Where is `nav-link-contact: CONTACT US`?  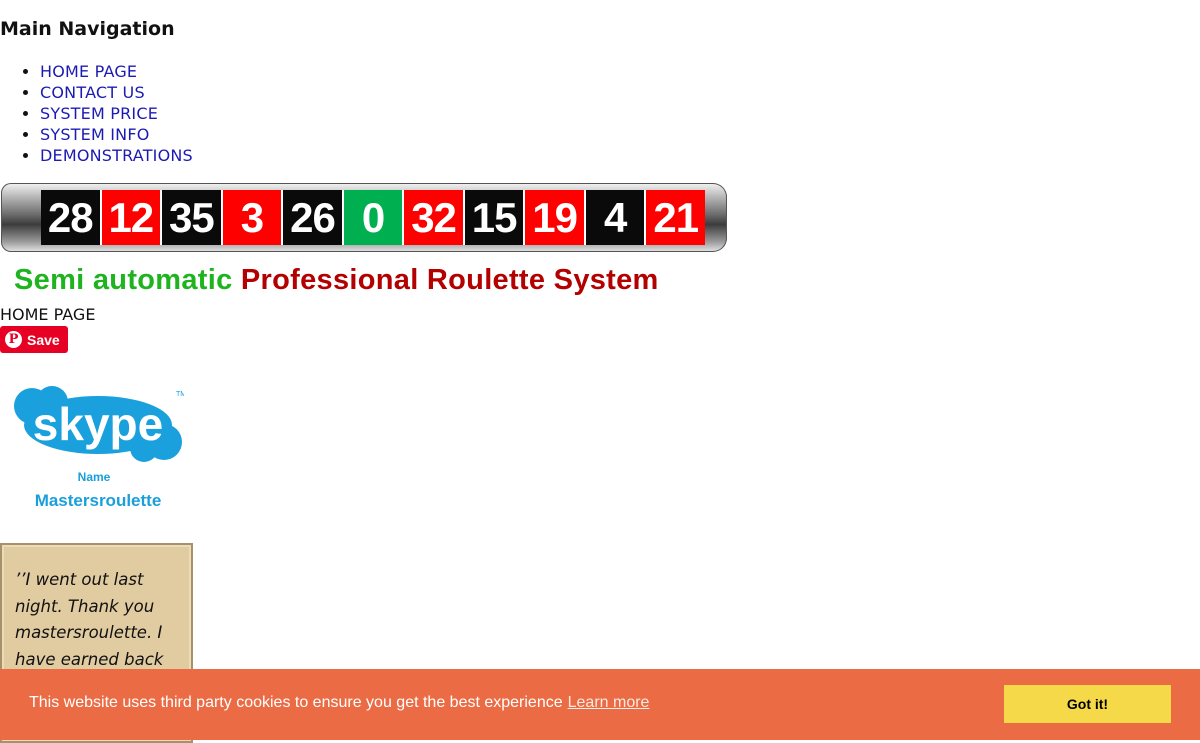
nav-link-contact: CONTACT US is located at coordinates (92, 92).